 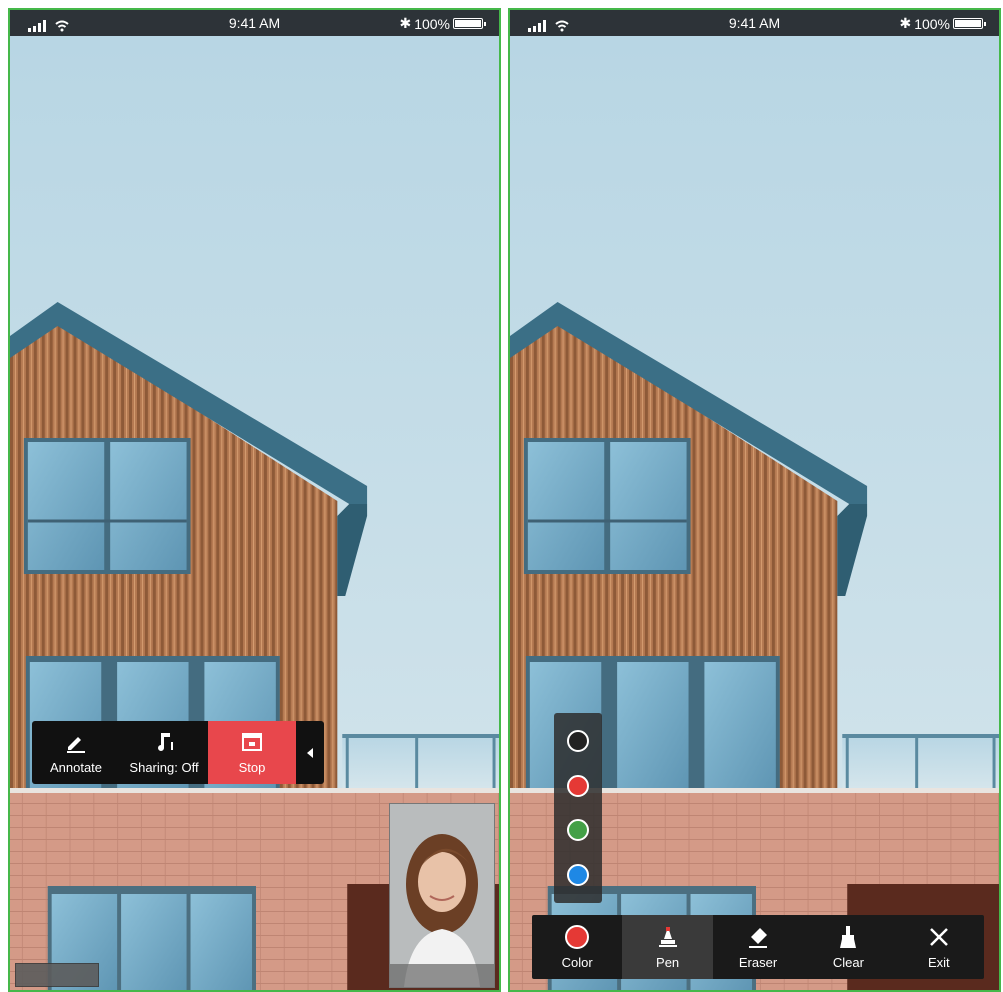 I want to click on pen-button: Pen, so click(x=667, y=947).